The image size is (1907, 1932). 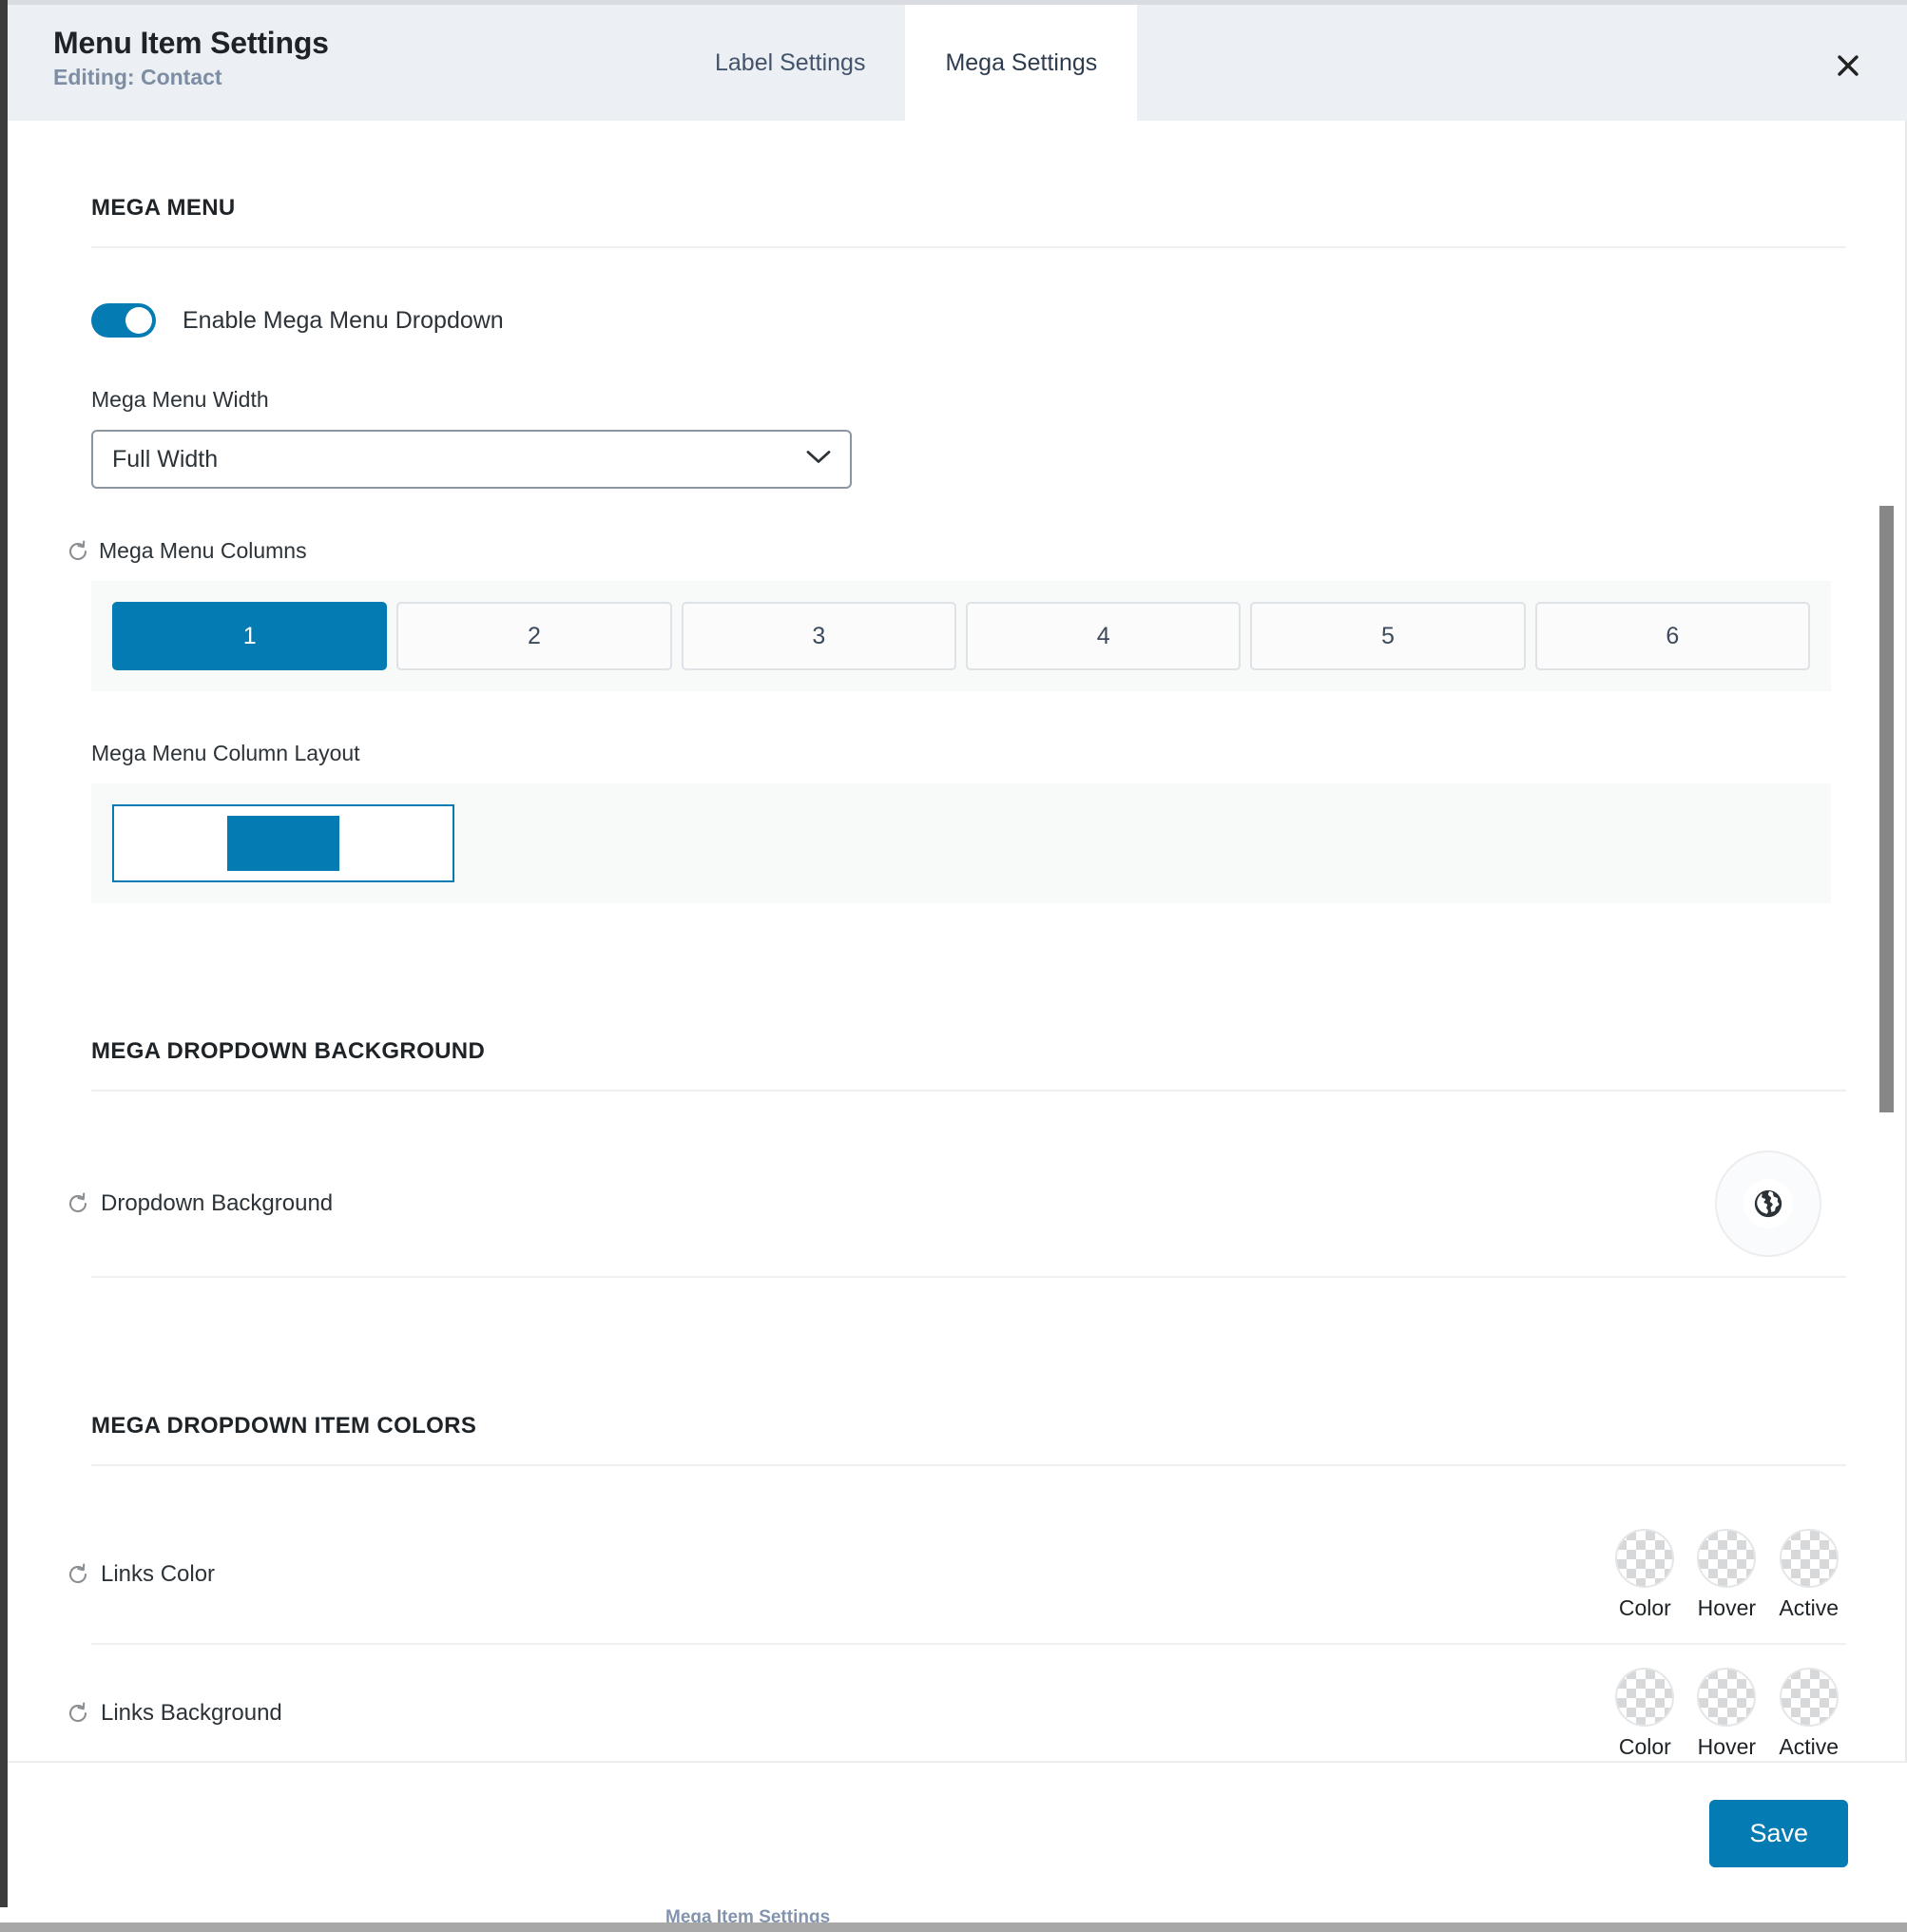 I want to click on column-layout-preview-bar, so click(x=283, y=843).